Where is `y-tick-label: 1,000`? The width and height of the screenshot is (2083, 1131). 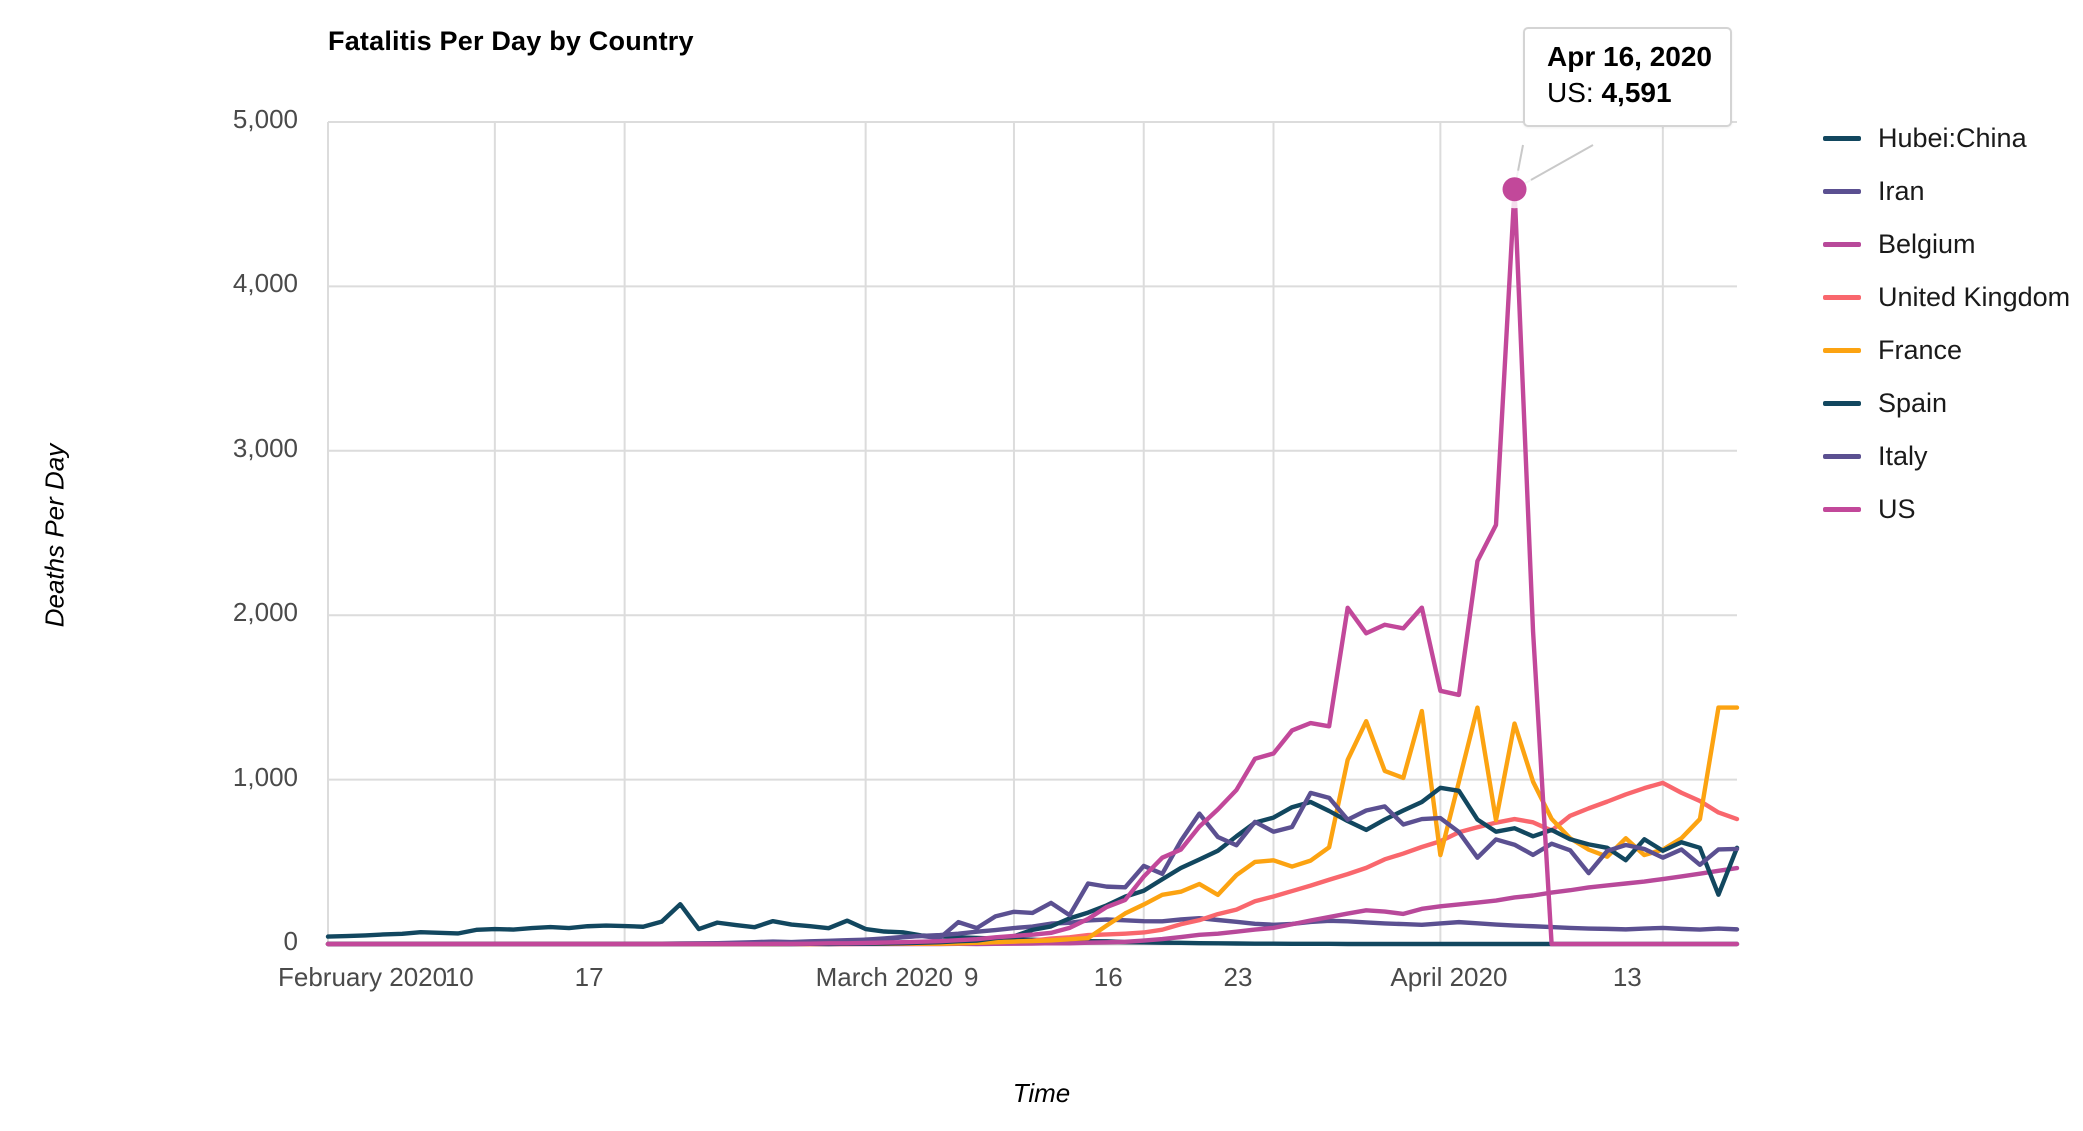
y-tick-label: 1,000 is located at coordinates (265, 776).